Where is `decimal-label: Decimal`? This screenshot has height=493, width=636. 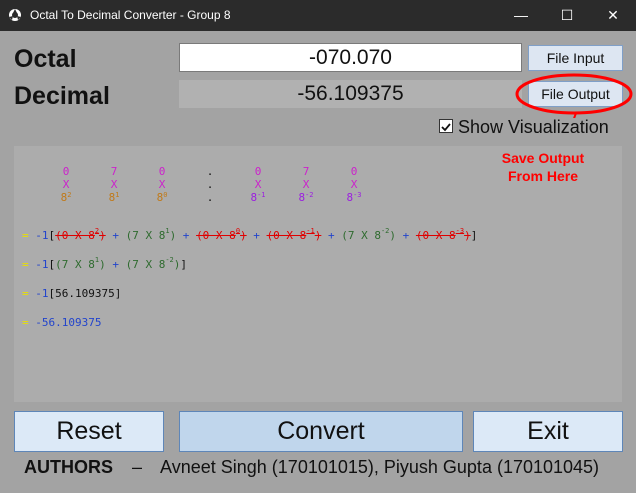
decimal-label: Decimal is located at coordinates (62, 96).